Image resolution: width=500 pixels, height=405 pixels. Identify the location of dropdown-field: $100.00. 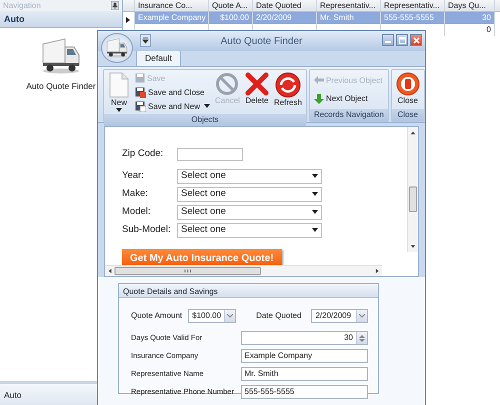
(212, 316).